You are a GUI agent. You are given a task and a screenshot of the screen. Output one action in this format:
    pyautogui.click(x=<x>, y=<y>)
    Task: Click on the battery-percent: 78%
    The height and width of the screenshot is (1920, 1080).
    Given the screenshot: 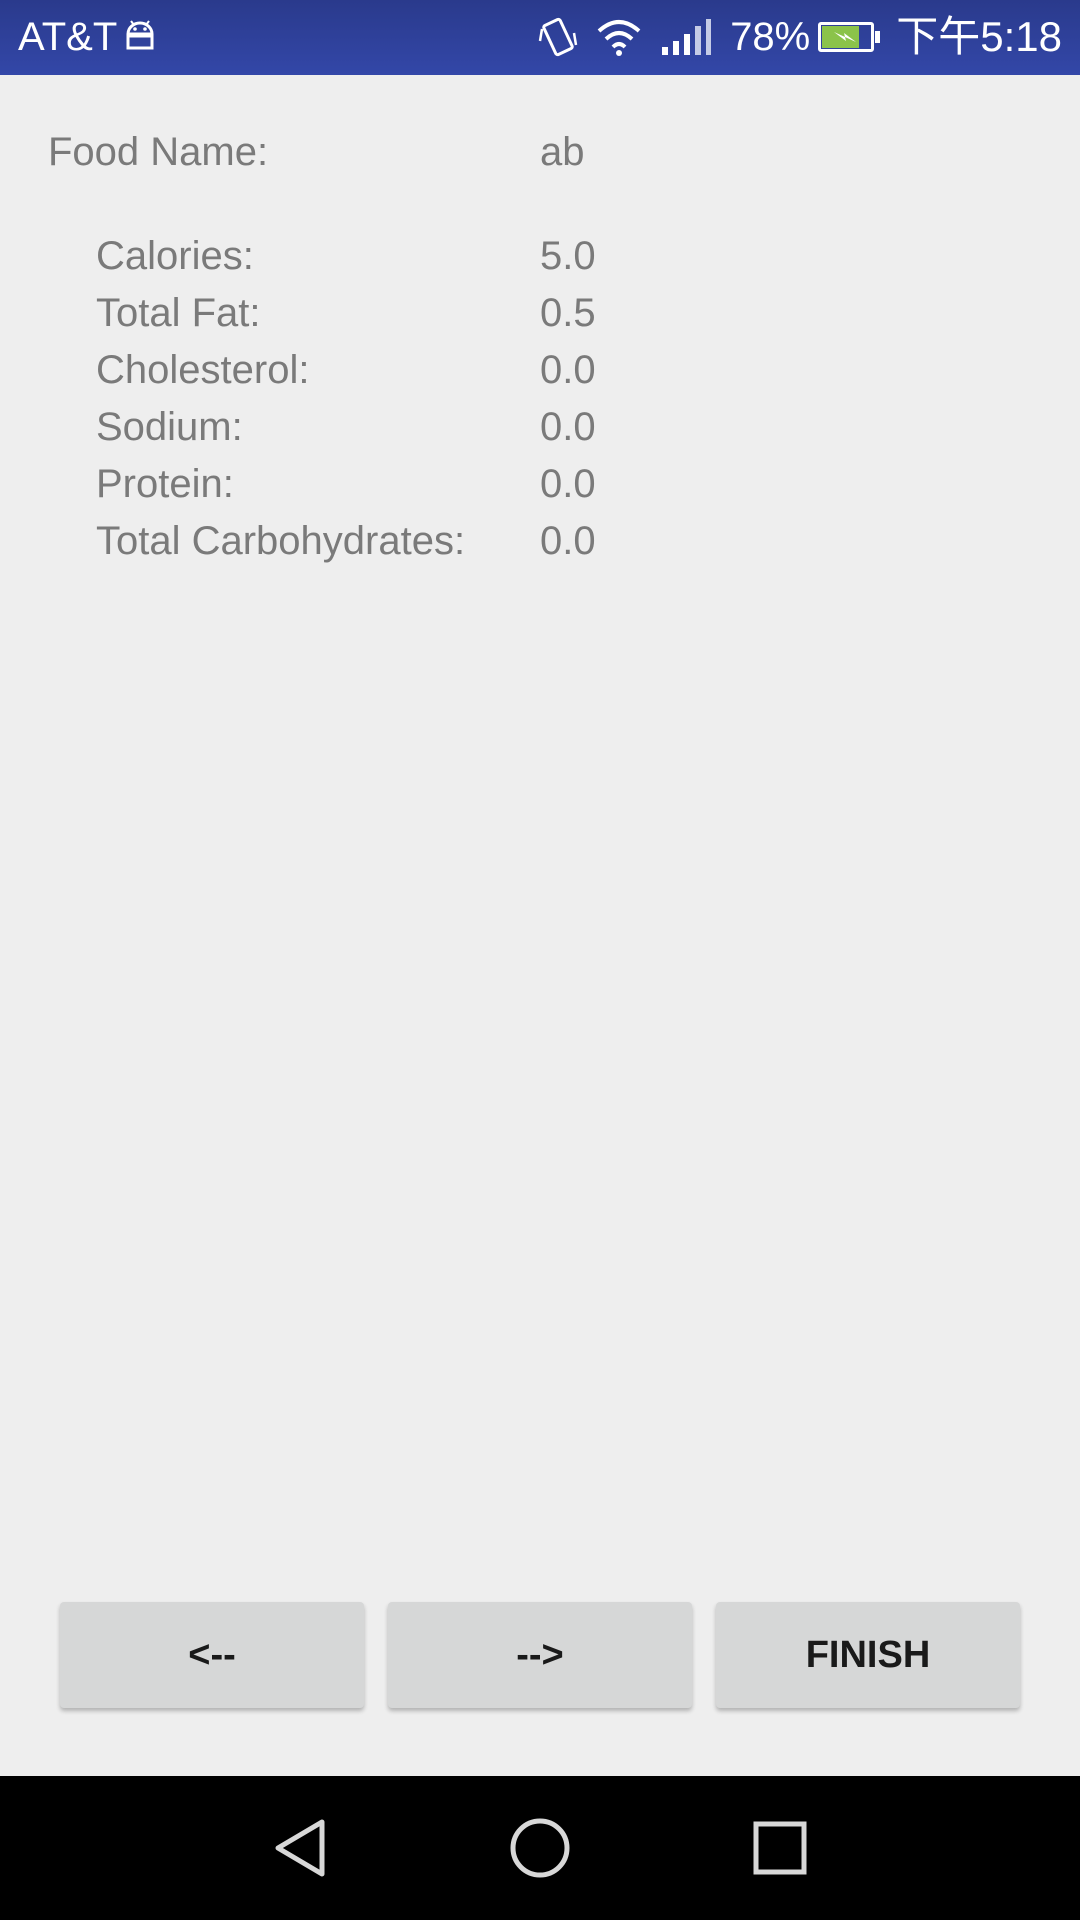 What is the action you would take?
    pyautogui.click(x=770, y=37)
    